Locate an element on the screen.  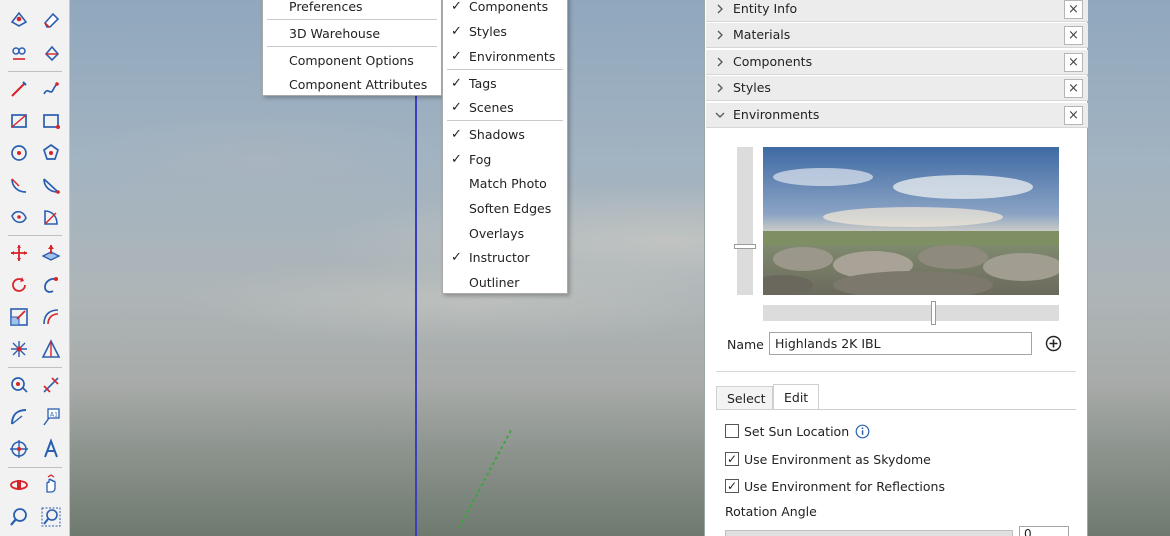
tab-underline is located at coordinates (896, 409).